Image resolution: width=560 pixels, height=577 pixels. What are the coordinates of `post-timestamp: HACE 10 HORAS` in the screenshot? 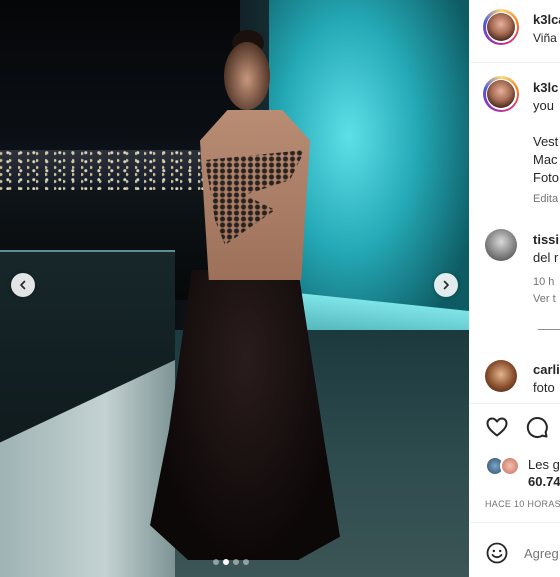 It's located at (522, 504).